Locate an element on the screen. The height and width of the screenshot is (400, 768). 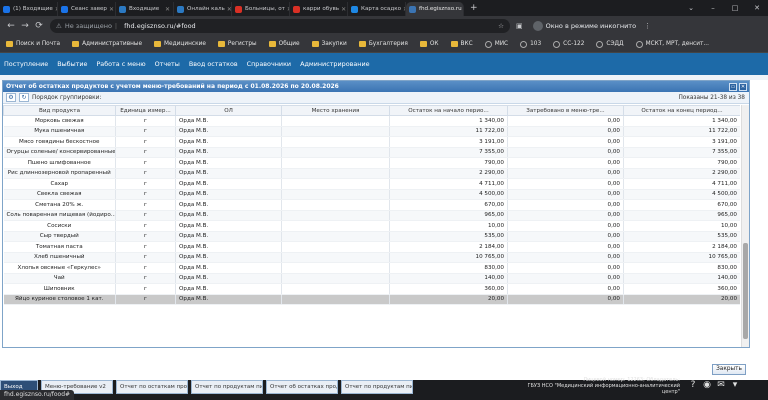
bookmark-item: Административные is located at coordinates (107, 44).